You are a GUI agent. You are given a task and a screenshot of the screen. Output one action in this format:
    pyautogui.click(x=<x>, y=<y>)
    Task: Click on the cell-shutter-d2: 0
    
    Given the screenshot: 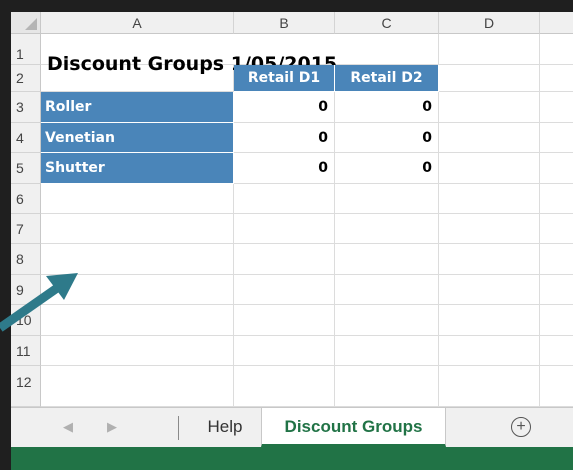 What is the action you would take?
    pyautogui.click(x=387, y=168)
    